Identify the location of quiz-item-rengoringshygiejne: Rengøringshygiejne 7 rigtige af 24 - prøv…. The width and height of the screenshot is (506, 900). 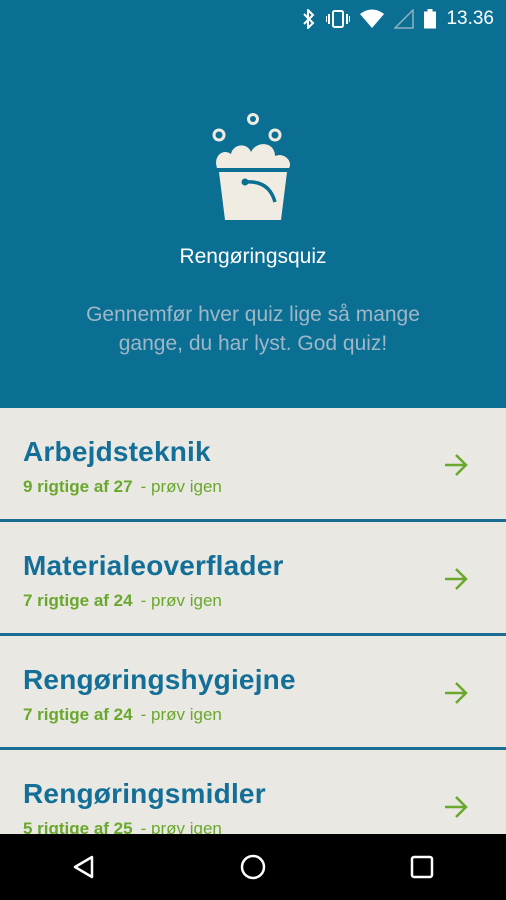
(253, 693).